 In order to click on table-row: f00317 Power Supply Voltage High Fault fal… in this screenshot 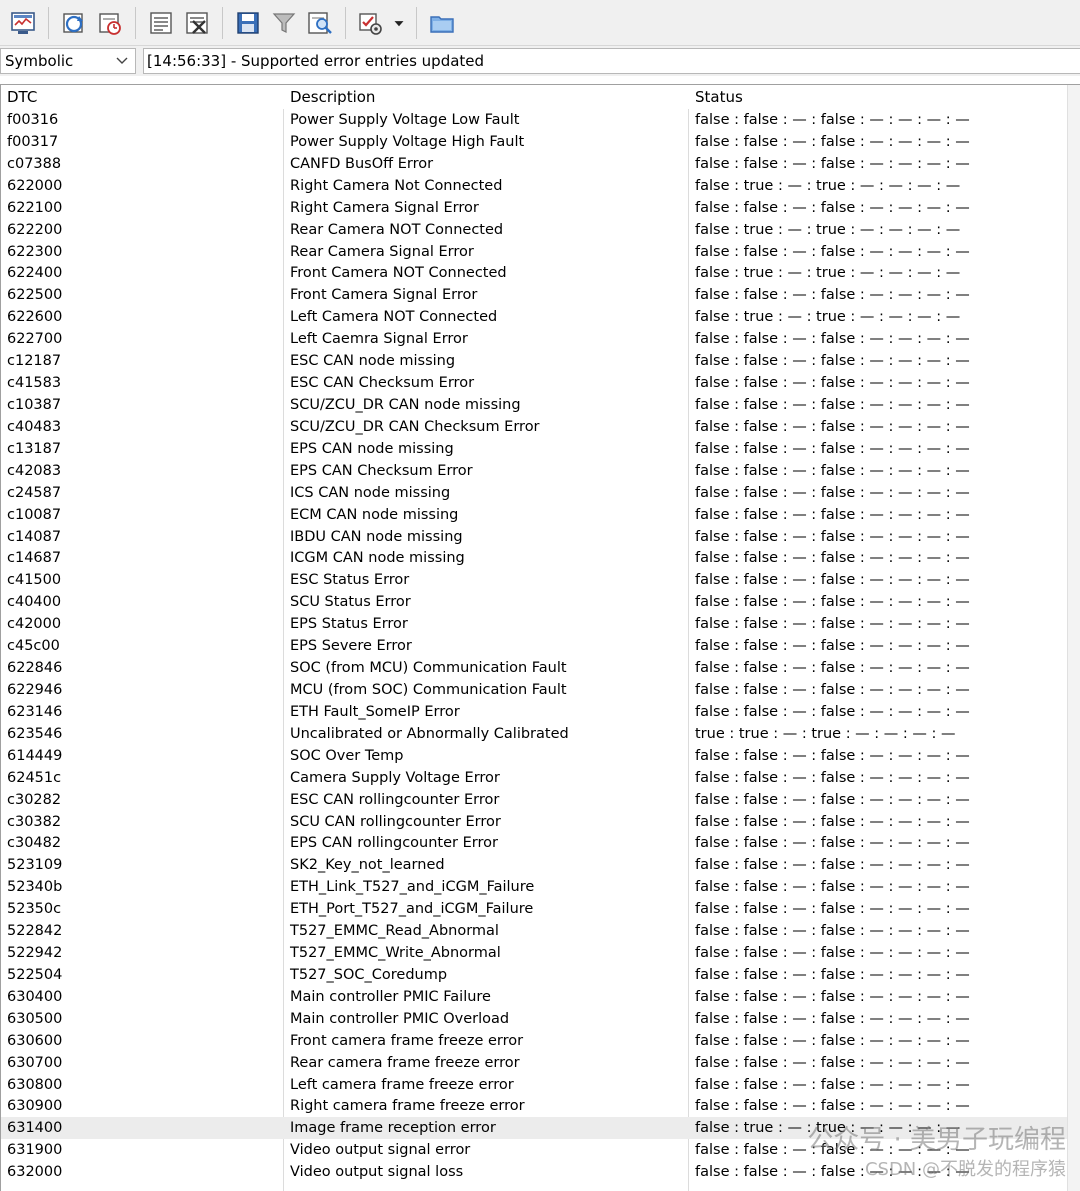, I will do `click(534, 142)`.